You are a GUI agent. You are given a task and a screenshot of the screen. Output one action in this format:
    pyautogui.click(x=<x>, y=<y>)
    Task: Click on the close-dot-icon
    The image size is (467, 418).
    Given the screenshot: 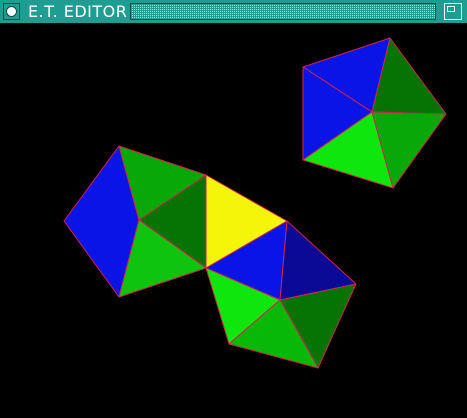 What is the action you would take?
    pyautogui.click(x=11, y=11)
    